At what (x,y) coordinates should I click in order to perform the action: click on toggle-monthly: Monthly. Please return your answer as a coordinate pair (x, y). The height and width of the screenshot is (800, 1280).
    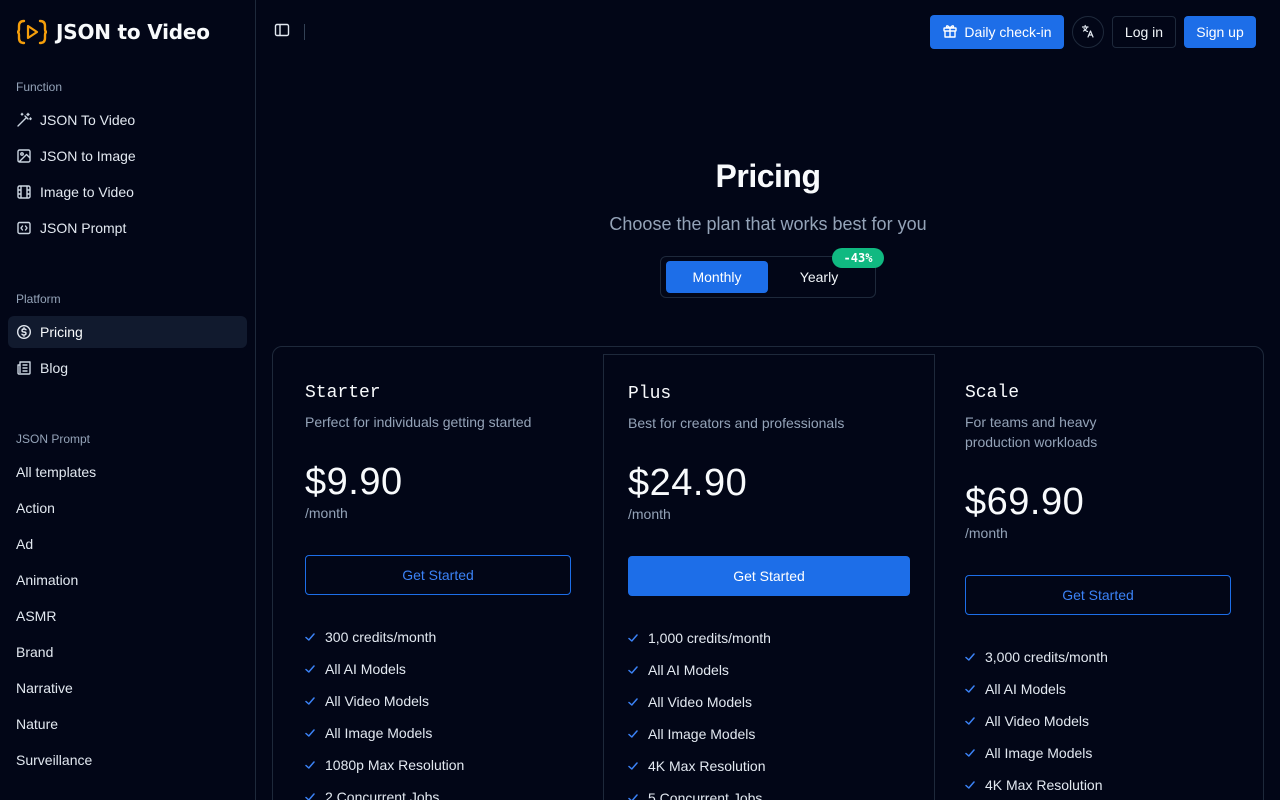
    Looking at the image, I should click on (717, 277).